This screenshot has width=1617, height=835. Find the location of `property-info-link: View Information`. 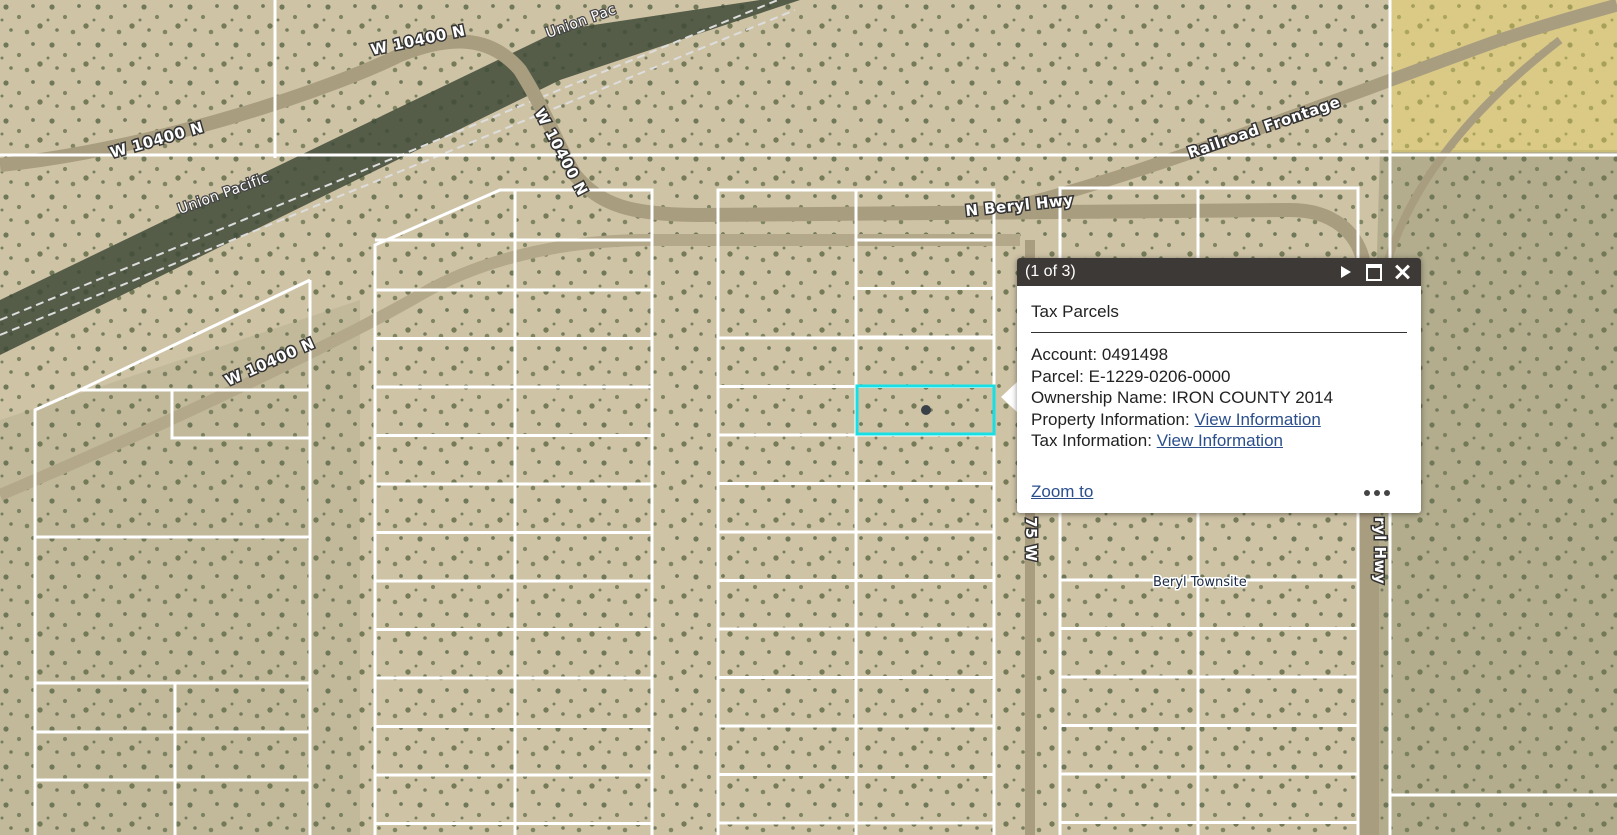

property-info-link: View Information is located at coordinates (1257, 419).